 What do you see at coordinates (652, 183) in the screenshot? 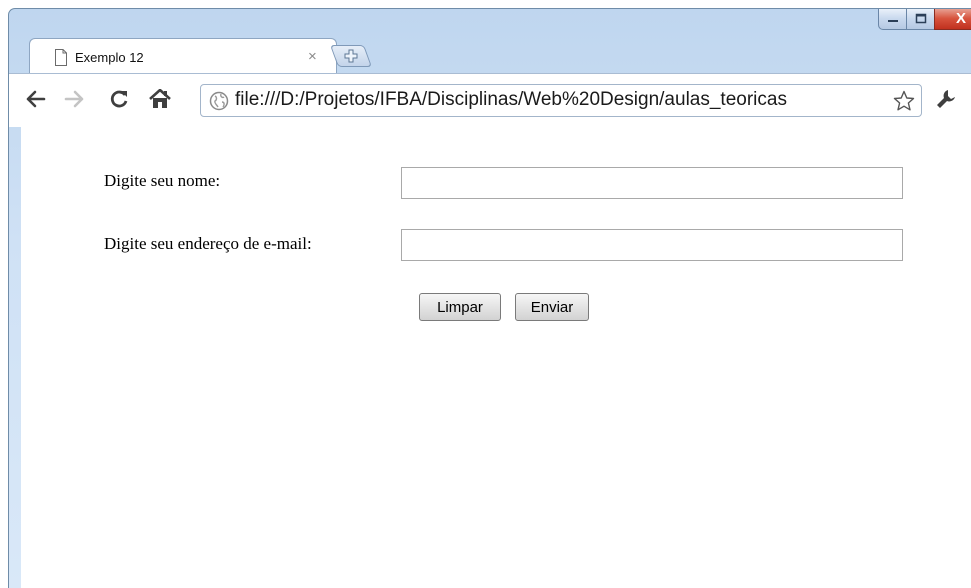
I see `name-input` at bounding box center [652, 183].